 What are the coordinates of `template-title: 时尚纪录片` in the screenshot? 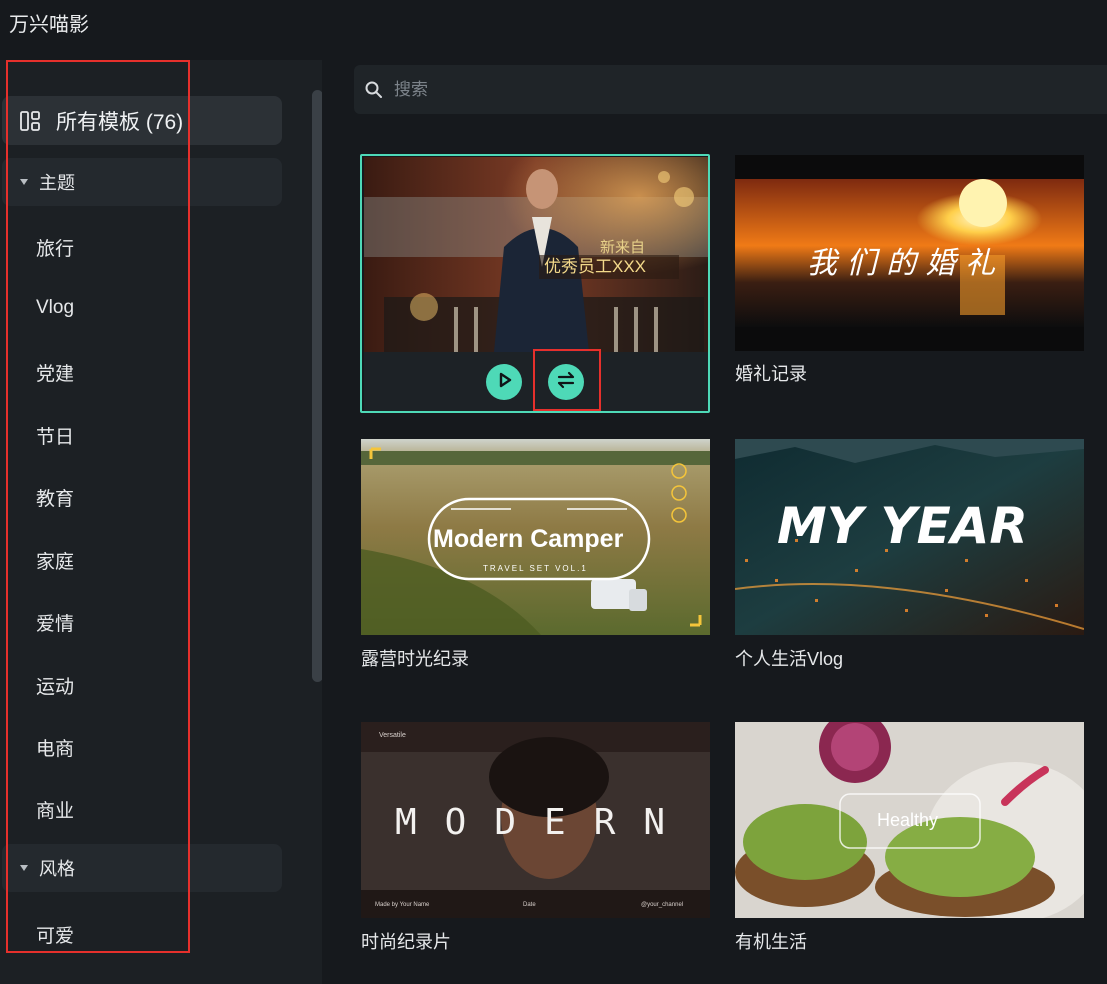 It's located at (406, 942).